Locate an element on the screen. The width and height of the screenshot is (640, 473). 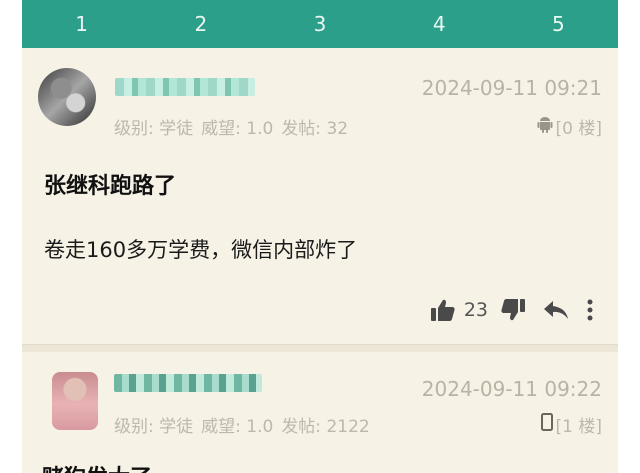
floor-label: [1 楼] is located at coordinates (571, 424).